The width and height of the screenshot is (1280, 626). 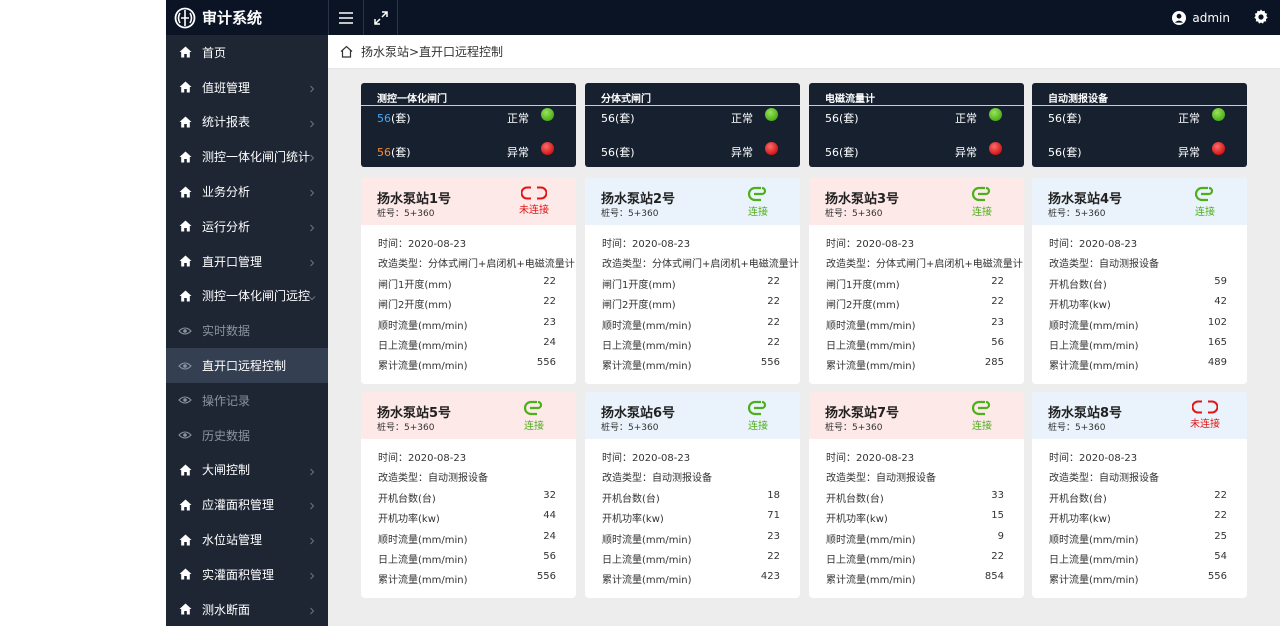 What do you see at coordinates (312, 504) in the screenshot?
I see `chevron-right-icon` at bounding box center [312, 504].